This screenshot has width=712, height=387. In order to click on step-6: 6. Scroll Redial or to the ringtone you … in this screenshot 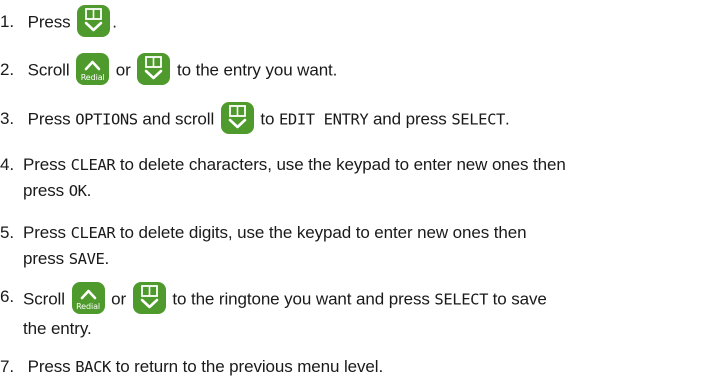, I will do `click(350, 310)`.